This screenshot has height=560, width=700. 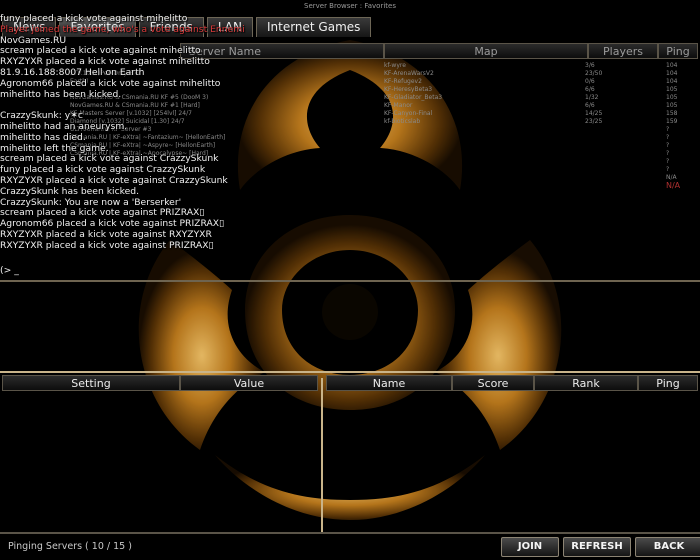 What do you see at coordinates (592, 97) in the screenshot?
I see `players-cell: 1/32` at bounding box center [592, 97].